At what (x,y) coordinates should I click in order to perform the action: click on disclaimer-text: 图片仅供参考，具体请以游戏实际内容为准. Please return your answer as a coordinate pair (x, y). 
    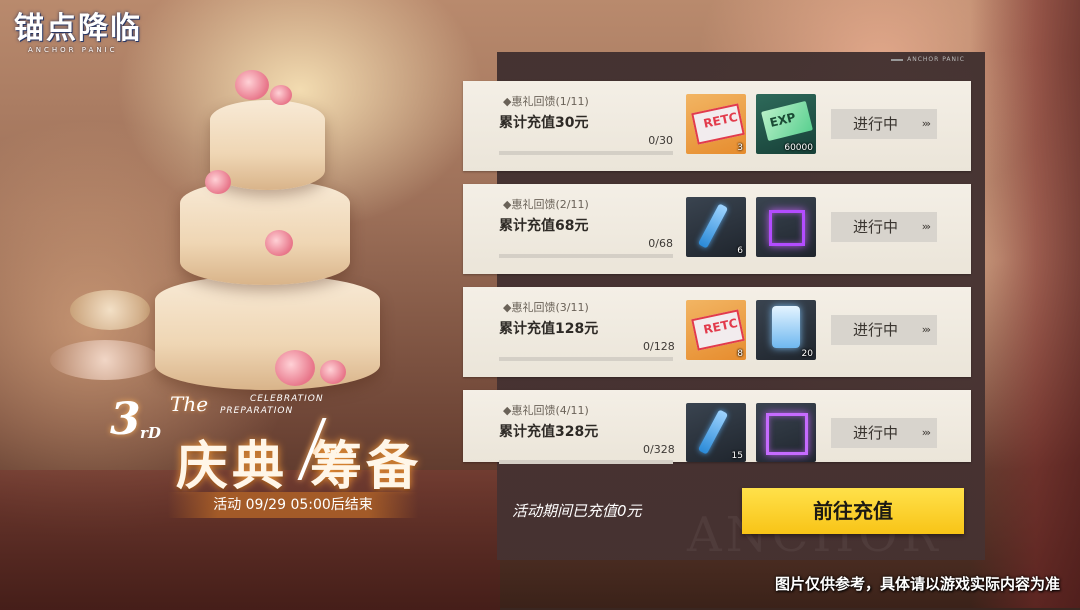
    Looking at the image, I should click on (917, 584).